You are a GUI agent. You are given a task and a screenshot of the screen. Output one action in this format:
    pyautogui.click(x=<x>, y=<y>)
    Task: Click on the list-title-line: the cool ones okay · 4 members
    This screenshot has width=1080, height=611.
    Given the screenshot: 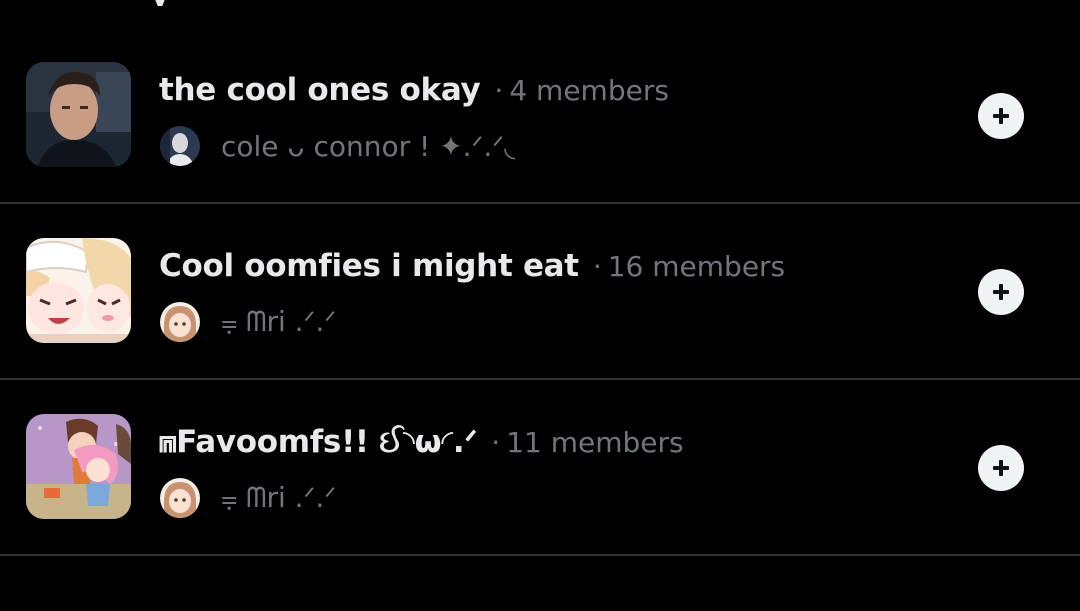 What is the action you would take?
    pyautogui.click(x=414, y=93)
    